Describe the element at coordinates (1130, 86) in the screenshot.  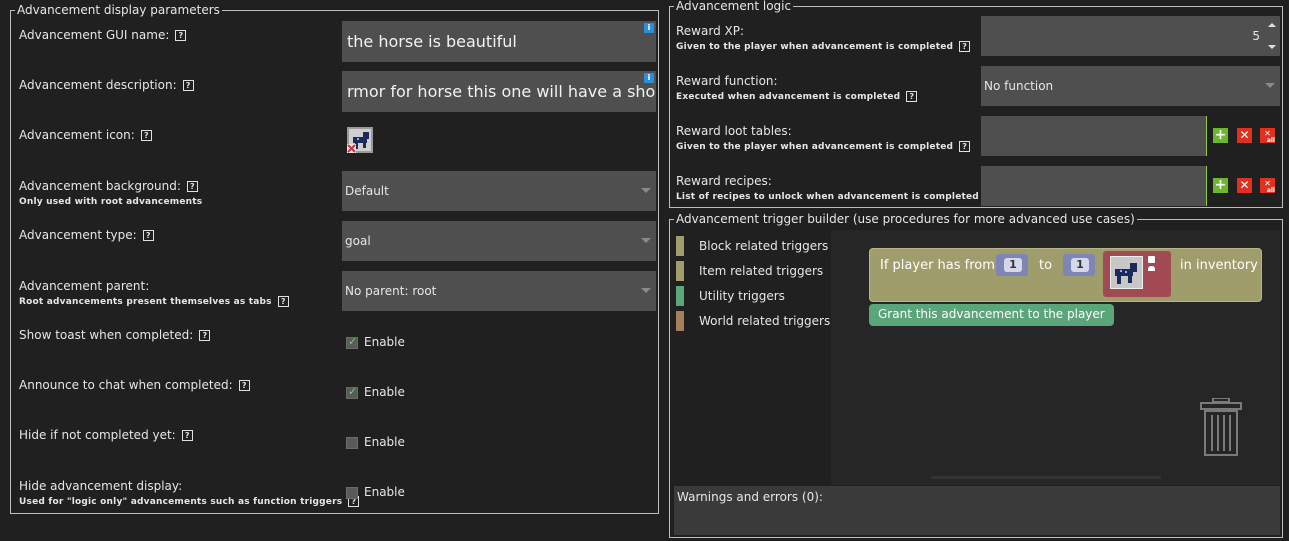
I see `reward-function-select: No function` at that location.